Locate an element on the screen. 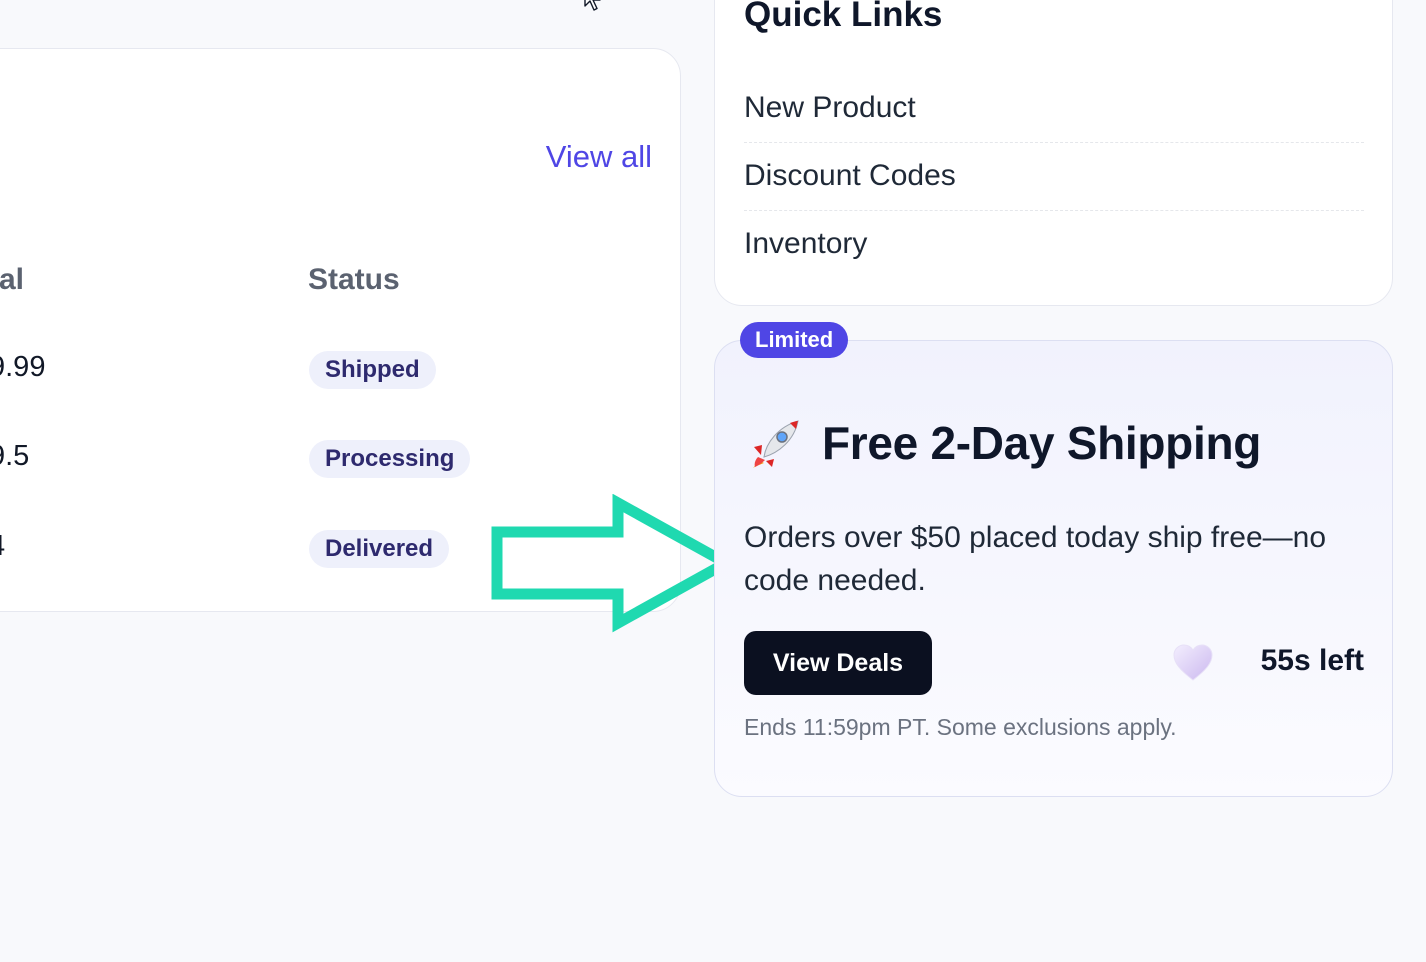  rocket-icon is located at coordinates (776, 444).